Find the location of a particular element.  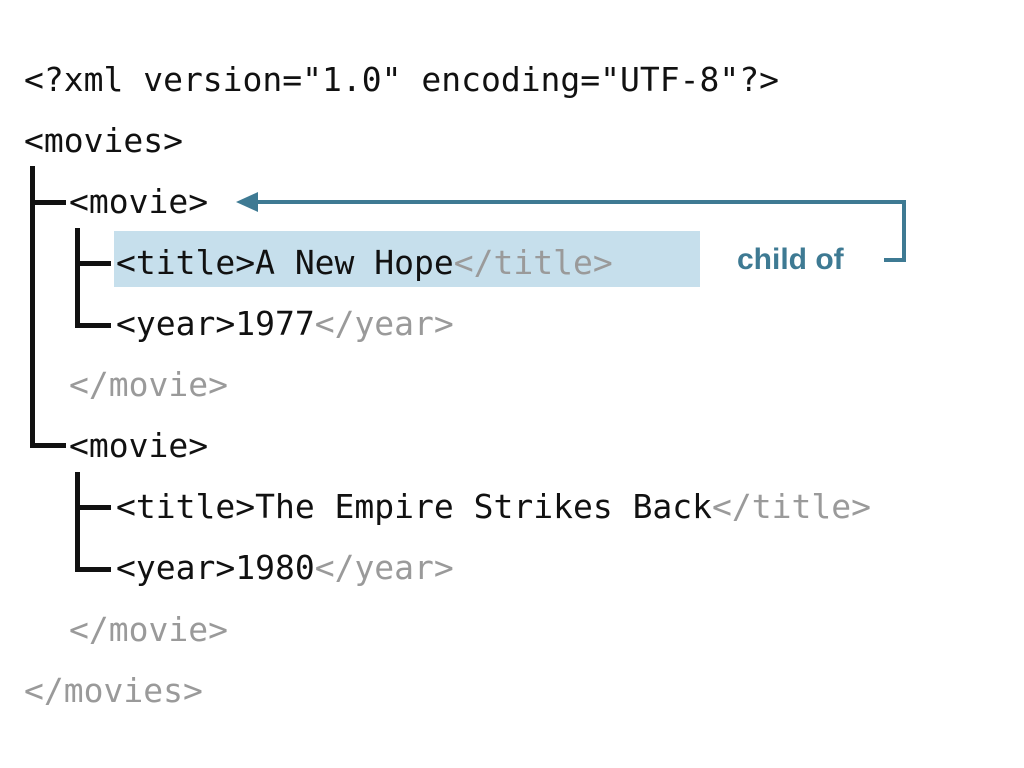

arrow-head-icon is located at coordinates (247, 202).